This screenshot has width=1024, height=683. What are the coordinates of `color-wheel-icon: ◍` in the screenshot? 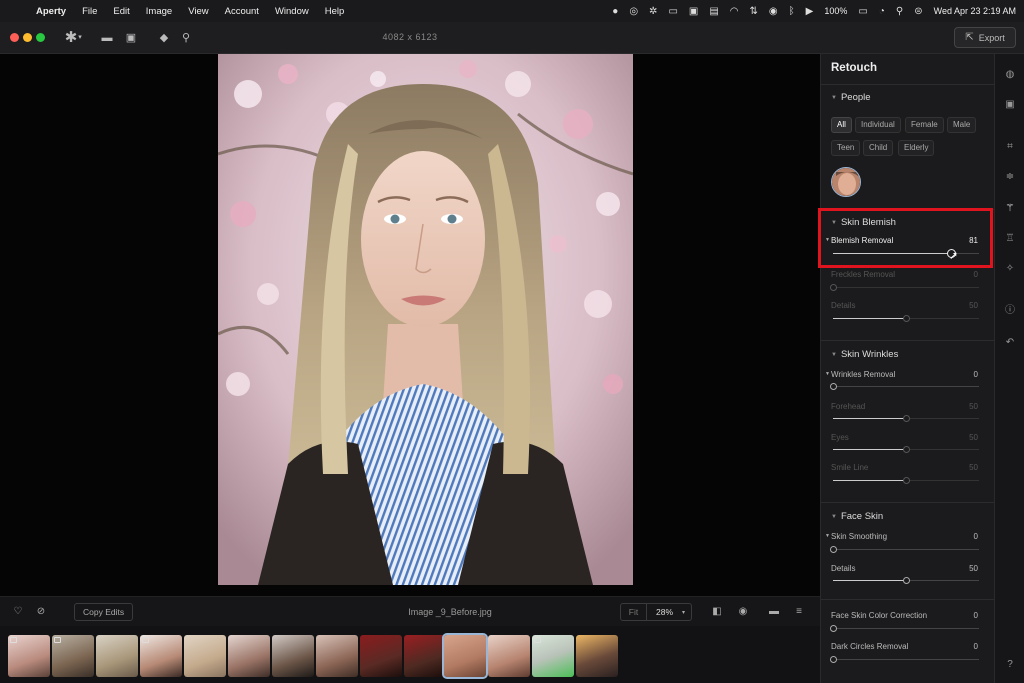 It's located at (1010, 75).